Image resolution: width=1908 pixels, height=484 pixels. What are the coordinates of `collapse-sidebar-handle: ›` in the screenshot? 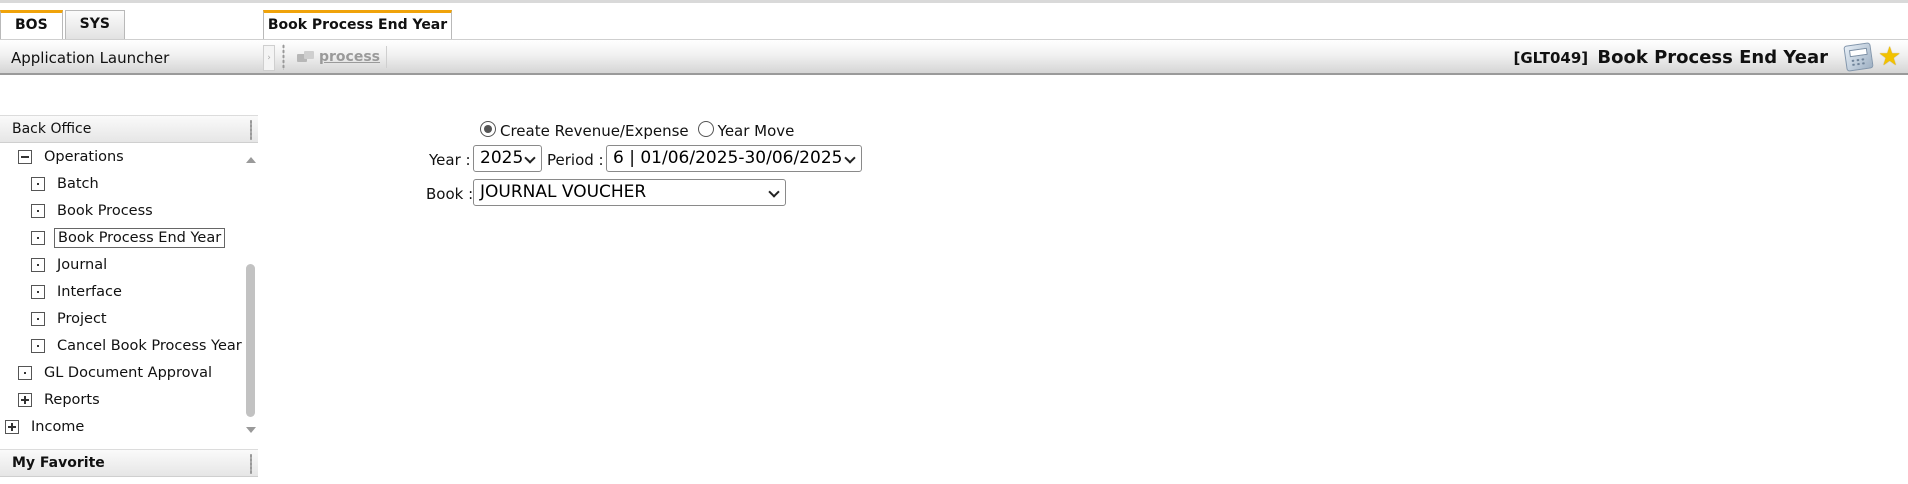 It's located at (269, 58).